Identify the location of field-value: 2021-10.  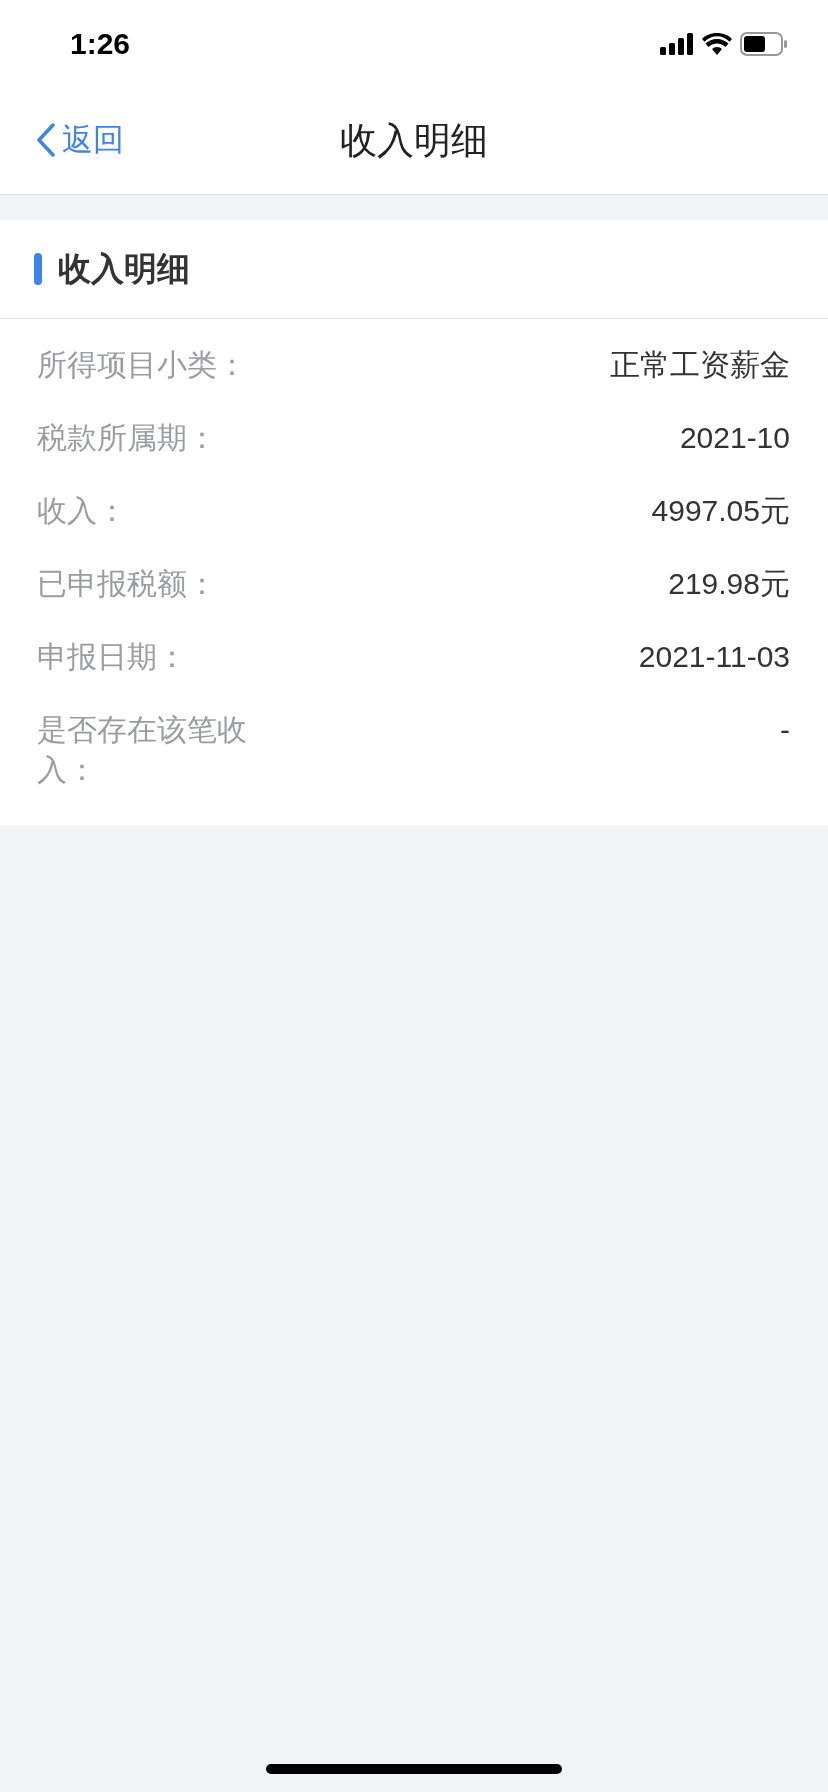
(734, 438).